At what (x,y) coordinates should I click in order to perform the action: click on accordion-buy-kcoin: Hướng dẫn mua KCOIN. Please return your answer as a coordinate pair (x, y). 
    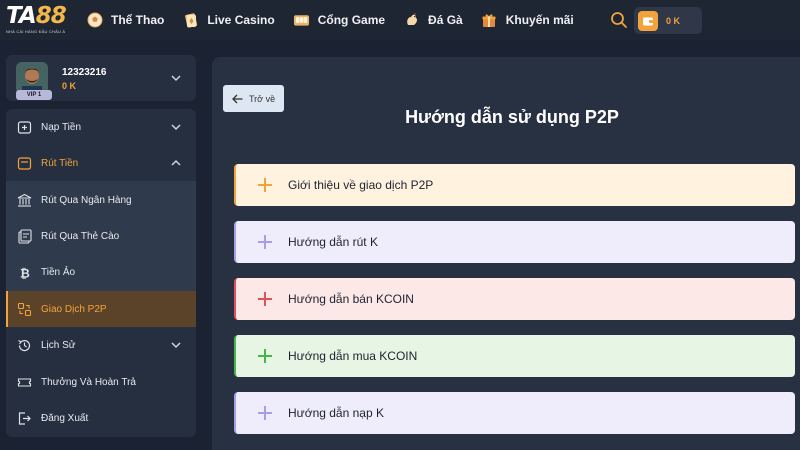
    Looking at the image, I should click on (514, 356).